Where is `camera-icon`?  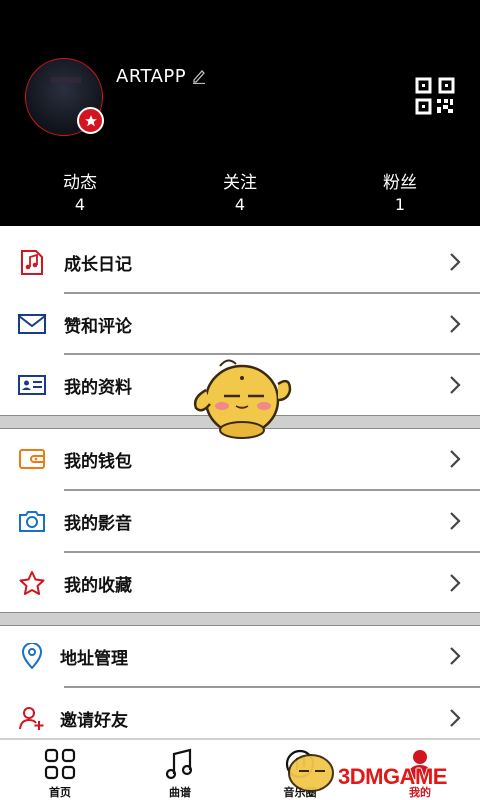 camera-icon is located at coordinates (32, 521).